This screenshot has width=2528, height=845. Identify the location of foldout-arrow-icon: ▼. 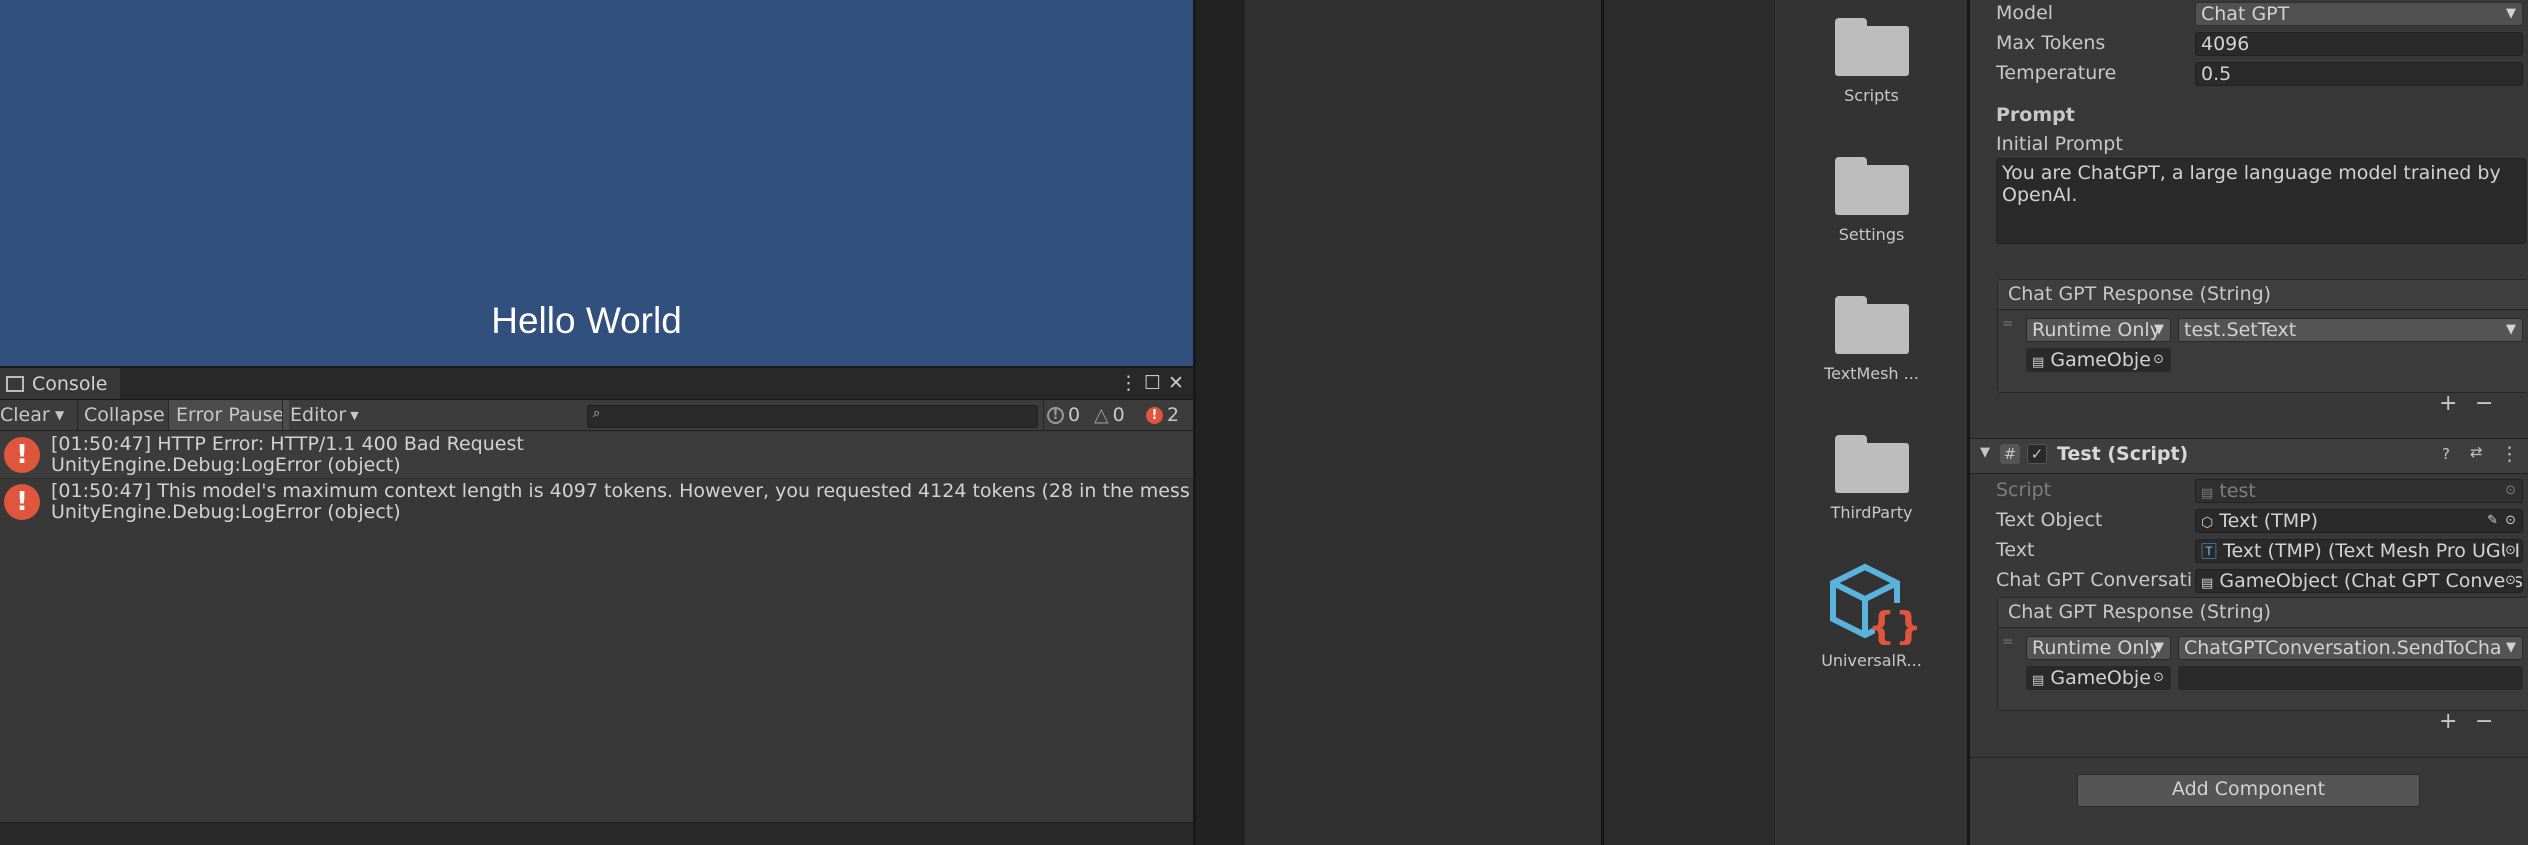
(1985, 452).